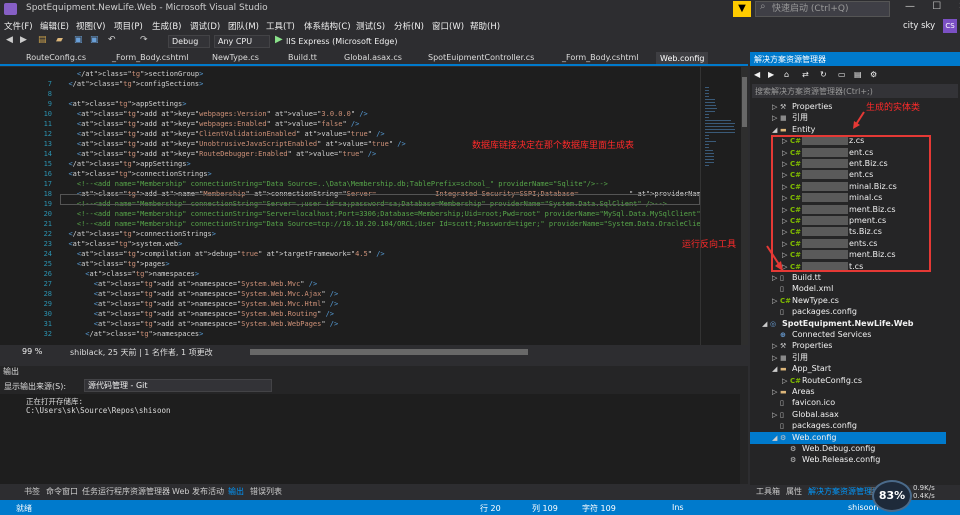 The height and width of the screenshot is (515, 960). I want to click on menu-edit: 编辑(E), so click(54, 26).